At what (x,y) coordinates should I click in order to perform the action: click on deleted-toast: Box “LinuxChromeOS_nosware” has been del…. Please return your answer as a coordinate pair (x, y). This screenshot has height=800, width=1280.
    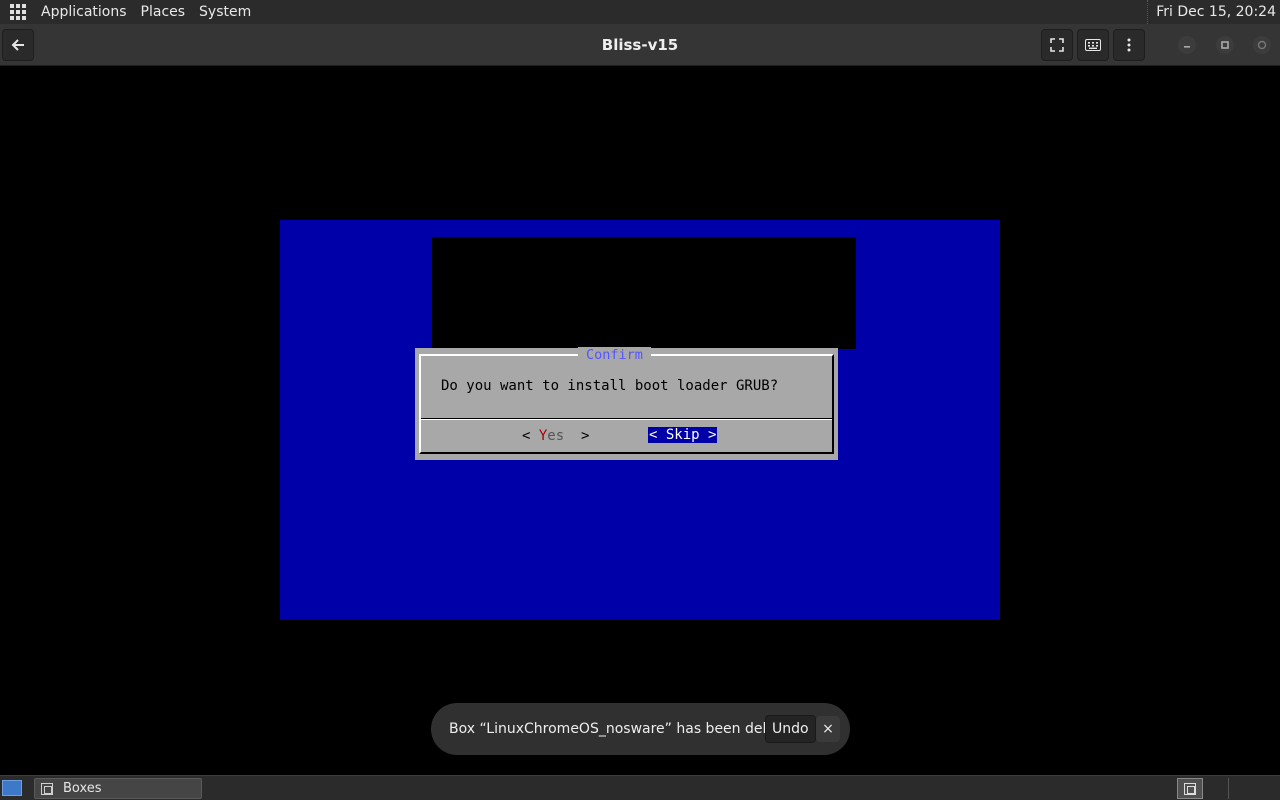
    Looking at the image, I should click on (640, 729).